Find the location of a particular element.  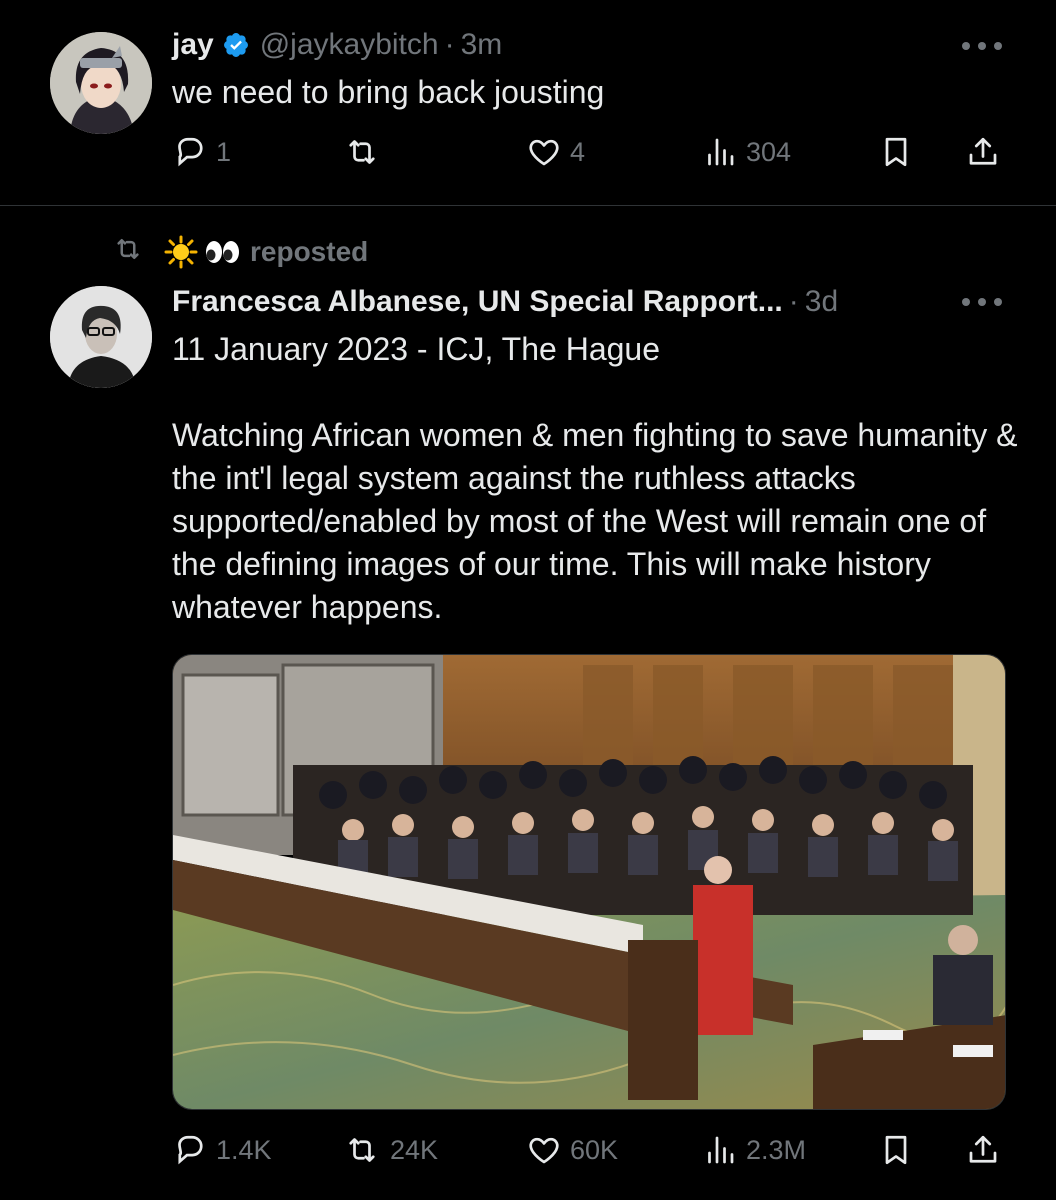

reply-count: 1.4K is located at coordinates (244, 1149).